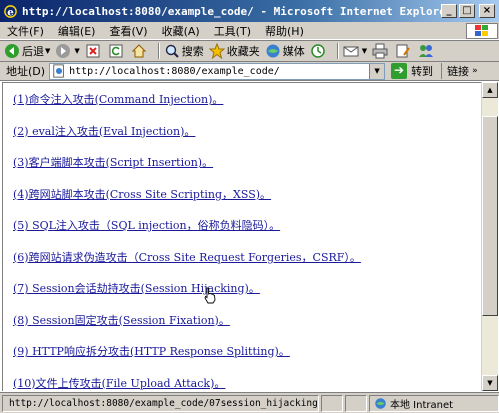  Describe the element at coordinates (216, 51) in the screenshot. I see `favorites-star-icon` at that location.